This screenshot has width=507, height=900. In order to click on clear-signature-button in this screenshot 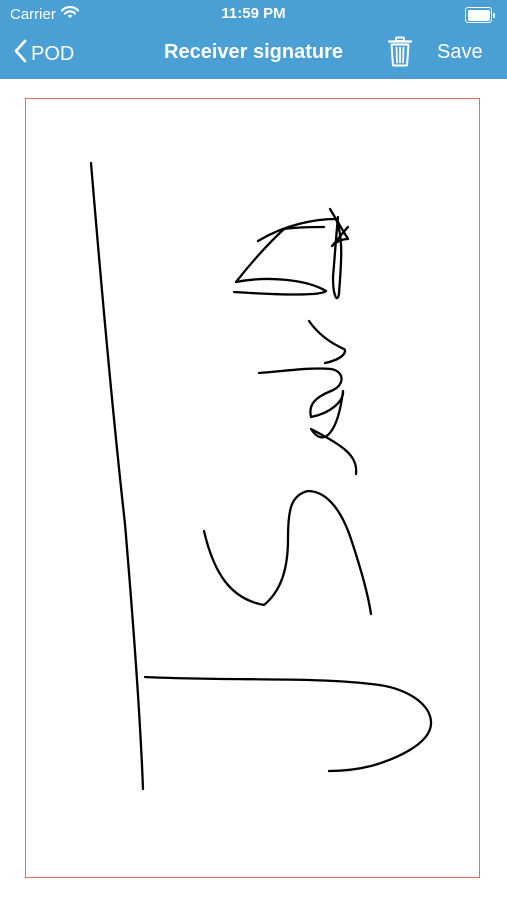, I will do `click(400, 54)`.